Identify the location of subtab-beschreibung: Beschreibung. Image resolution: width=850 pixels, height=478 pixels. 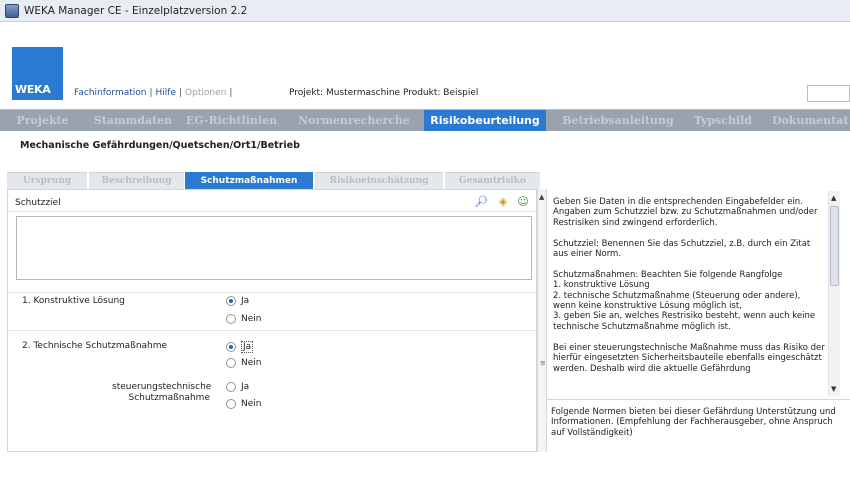
(136, 180).